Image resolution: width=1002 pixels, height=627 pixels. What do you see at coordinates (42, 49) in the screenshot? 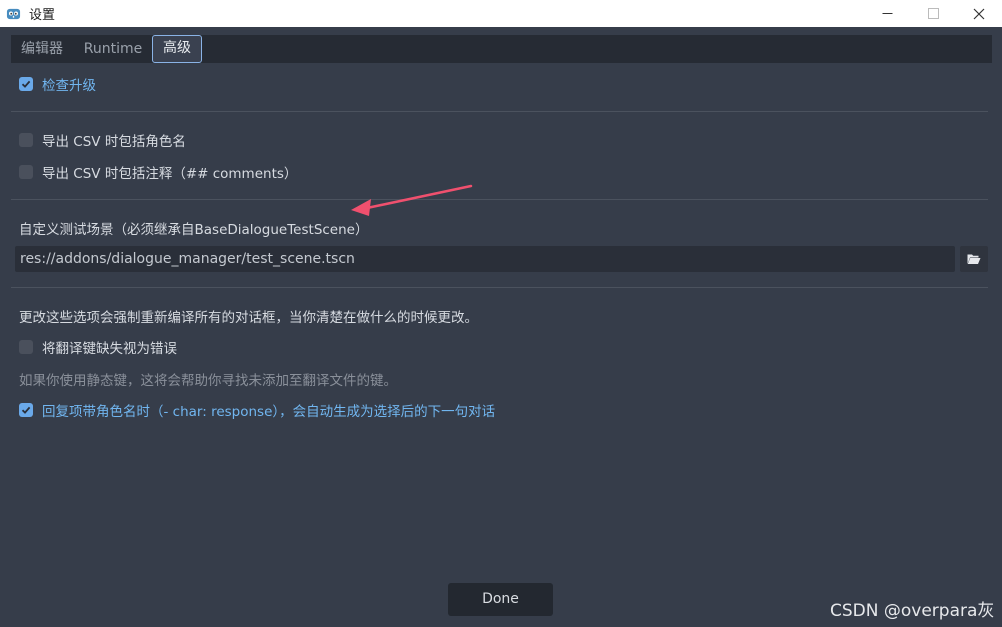
I see `tab-editor: 编辑器` at bounding box center [42, 49].